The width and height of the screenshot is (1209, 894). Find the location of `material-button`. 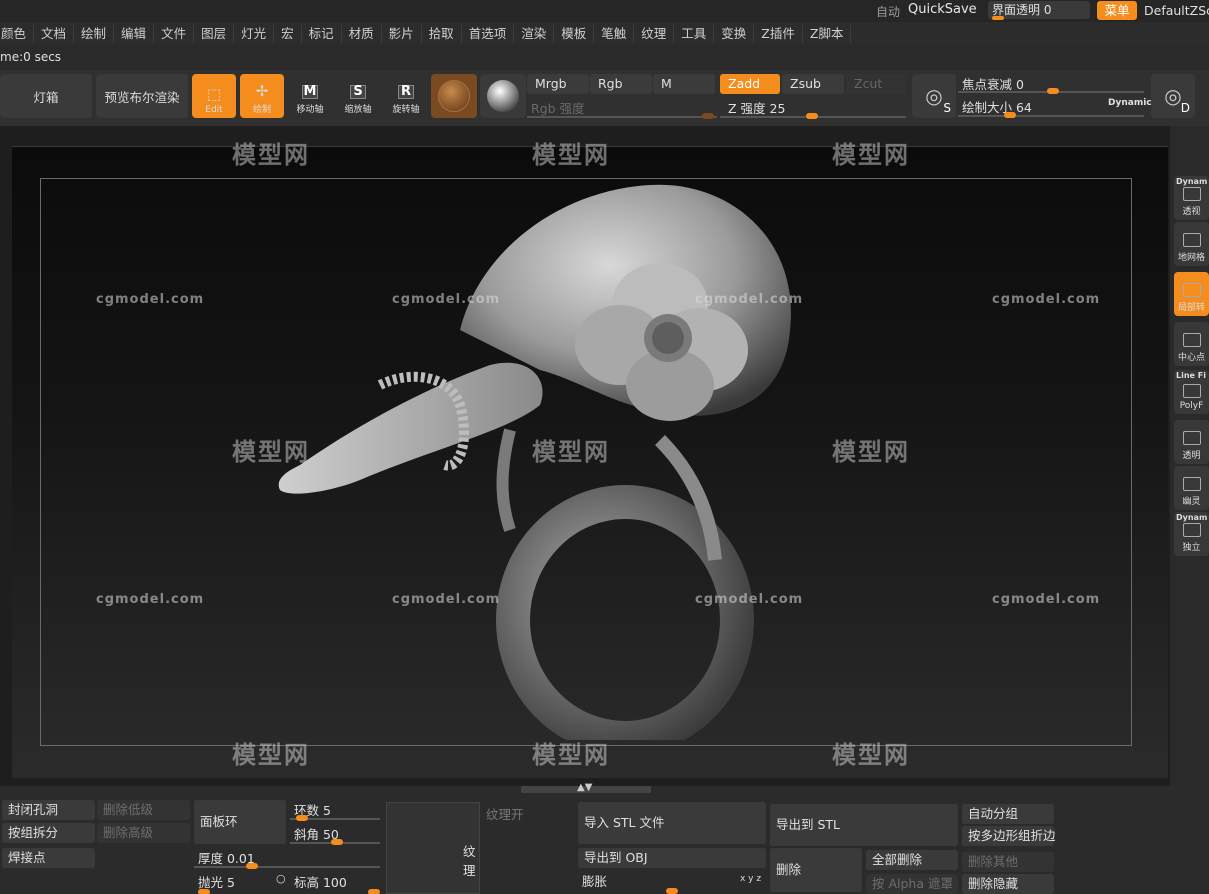

material-button is located at coordinates (454, 96).